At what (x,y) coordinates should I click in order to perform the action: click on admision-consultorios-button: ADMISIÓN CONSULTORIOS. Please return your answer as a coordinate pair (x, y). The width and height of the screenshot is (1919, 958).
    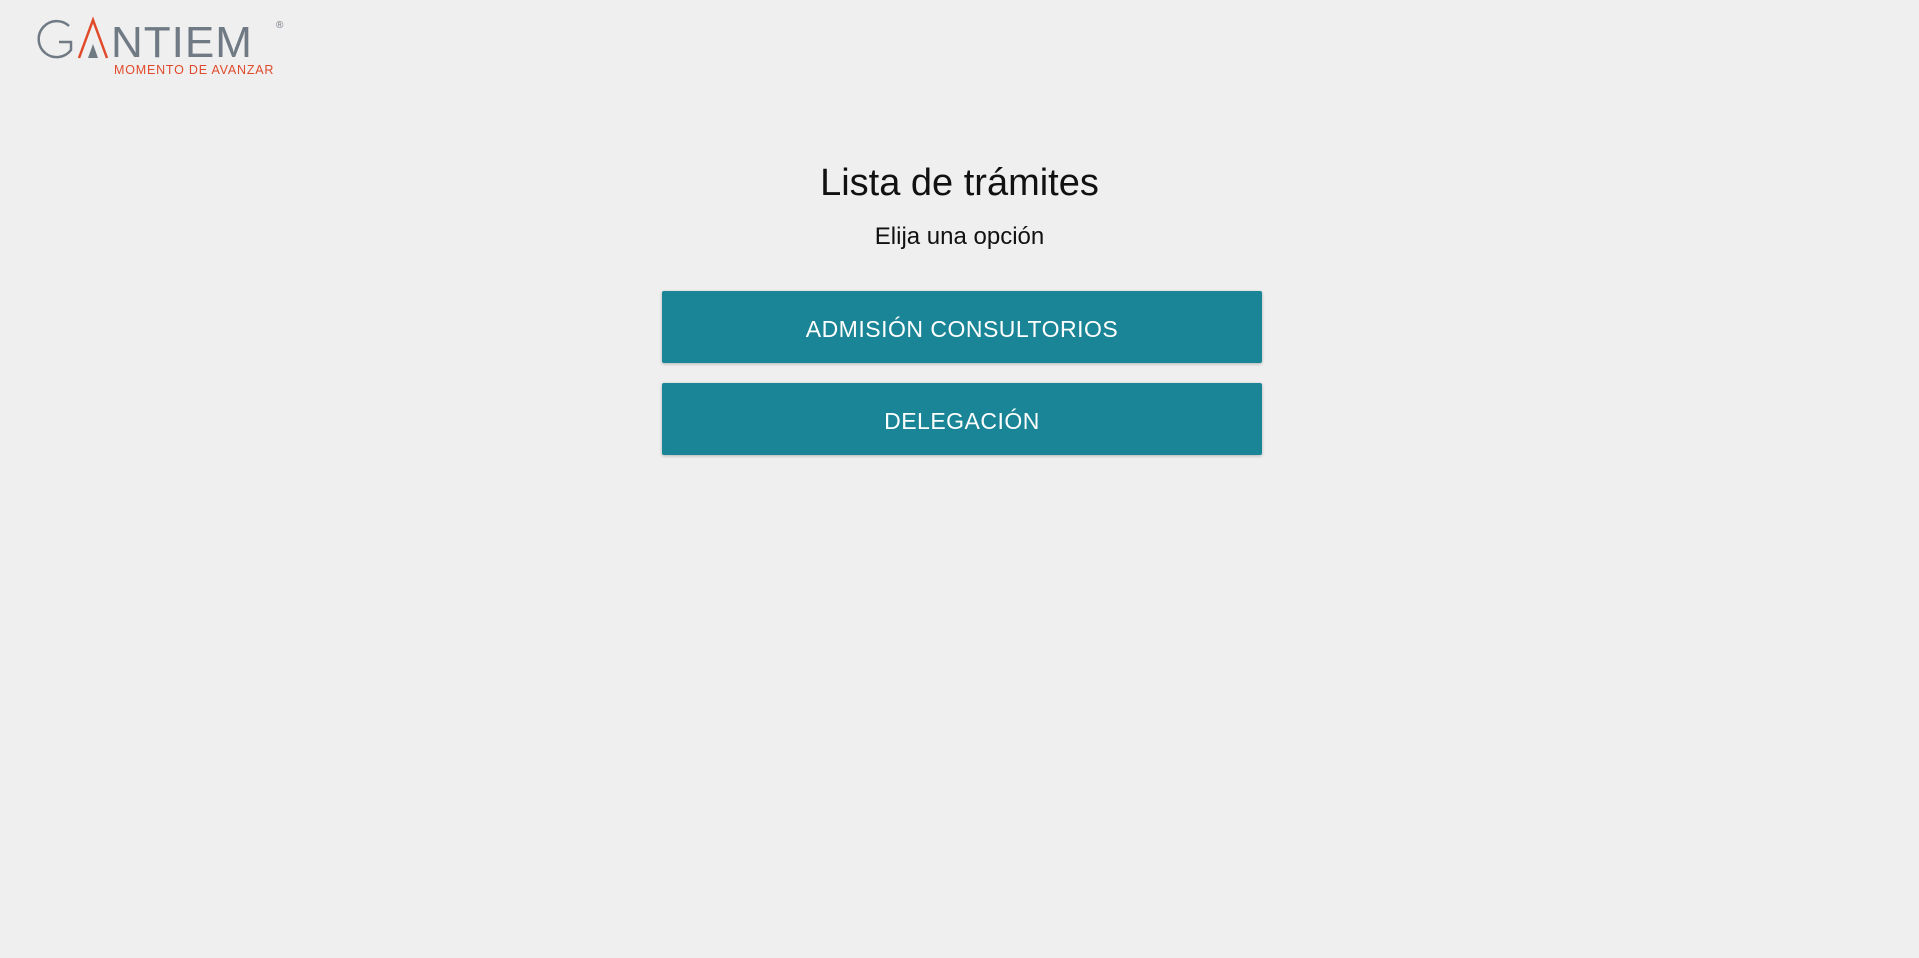
    Looking at the image, I should click on (962, 327).